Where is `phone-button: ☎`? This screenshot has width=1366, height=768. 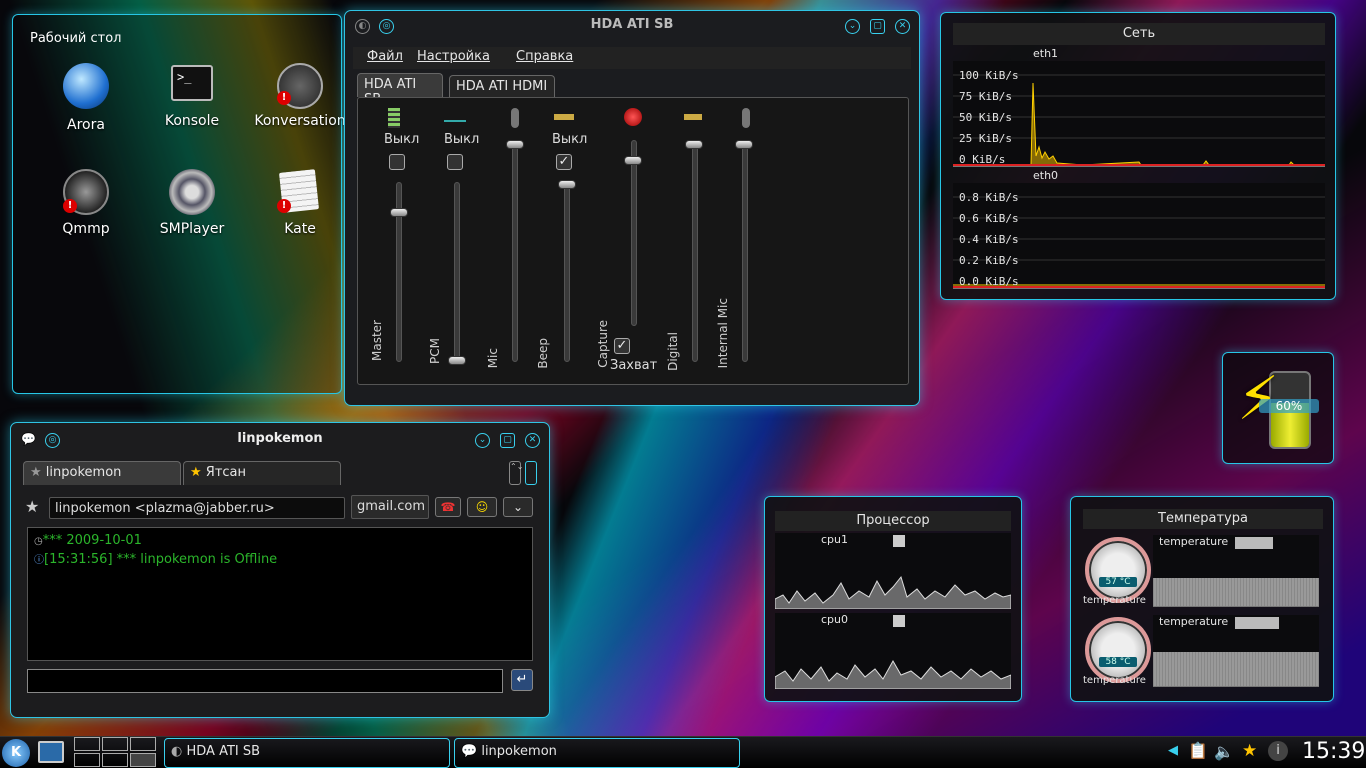
phone-button: ☎ is located at coordinates (448, 507).